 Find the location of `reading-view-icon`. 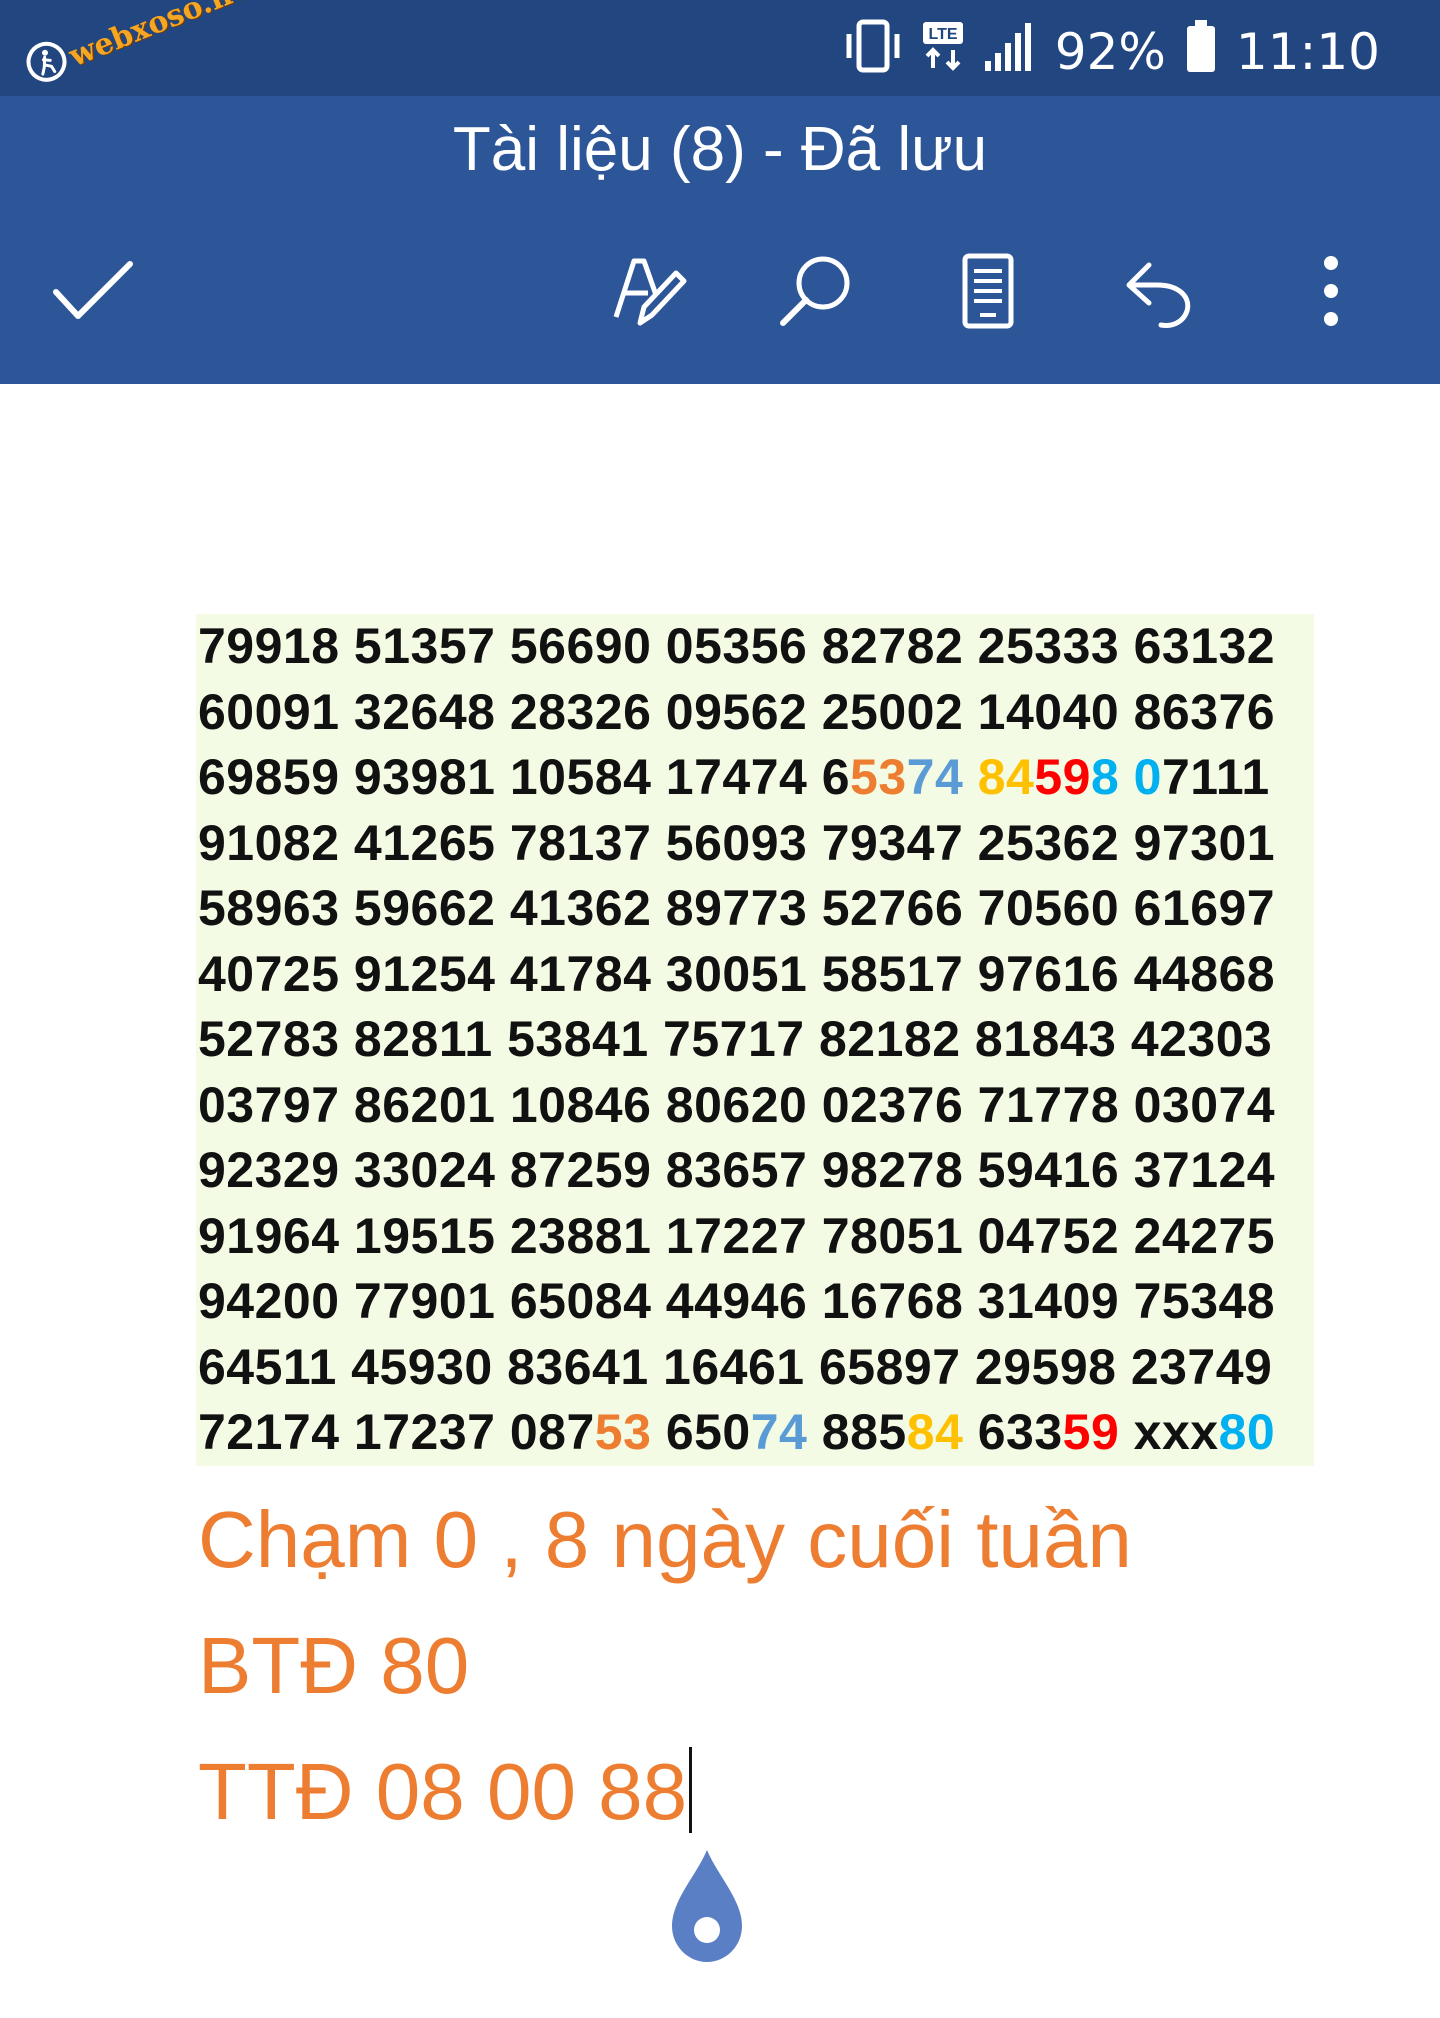

reading-view-icon is located at coordinates (988, 291).